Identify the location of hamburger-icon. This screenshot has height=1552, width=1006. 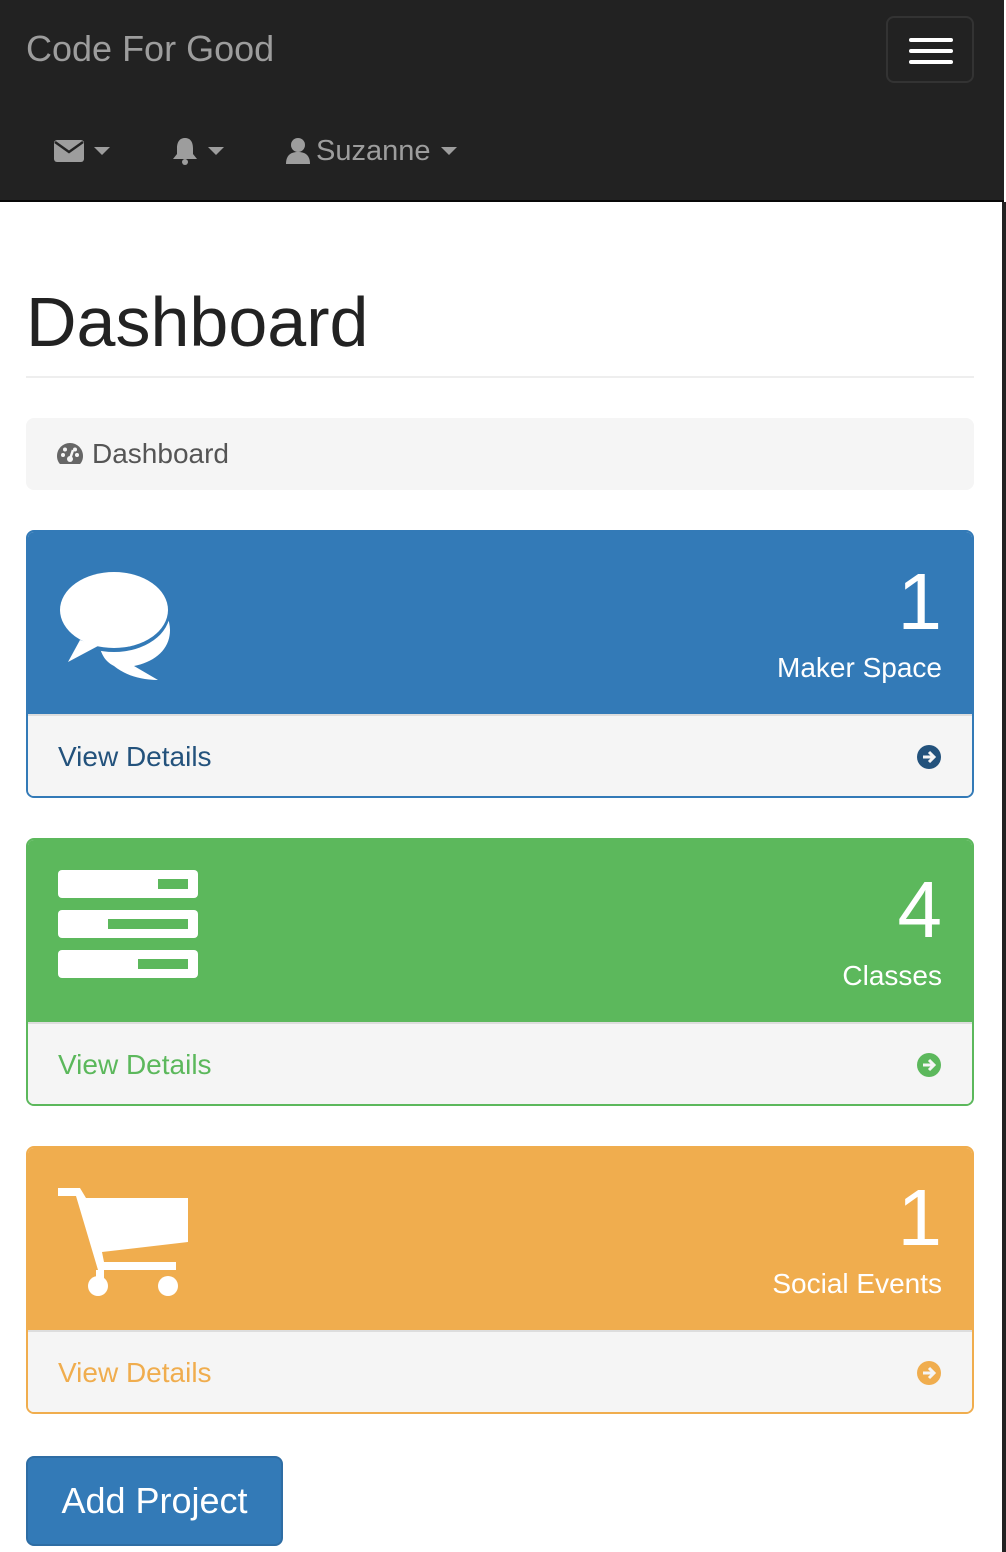
(931, 40).